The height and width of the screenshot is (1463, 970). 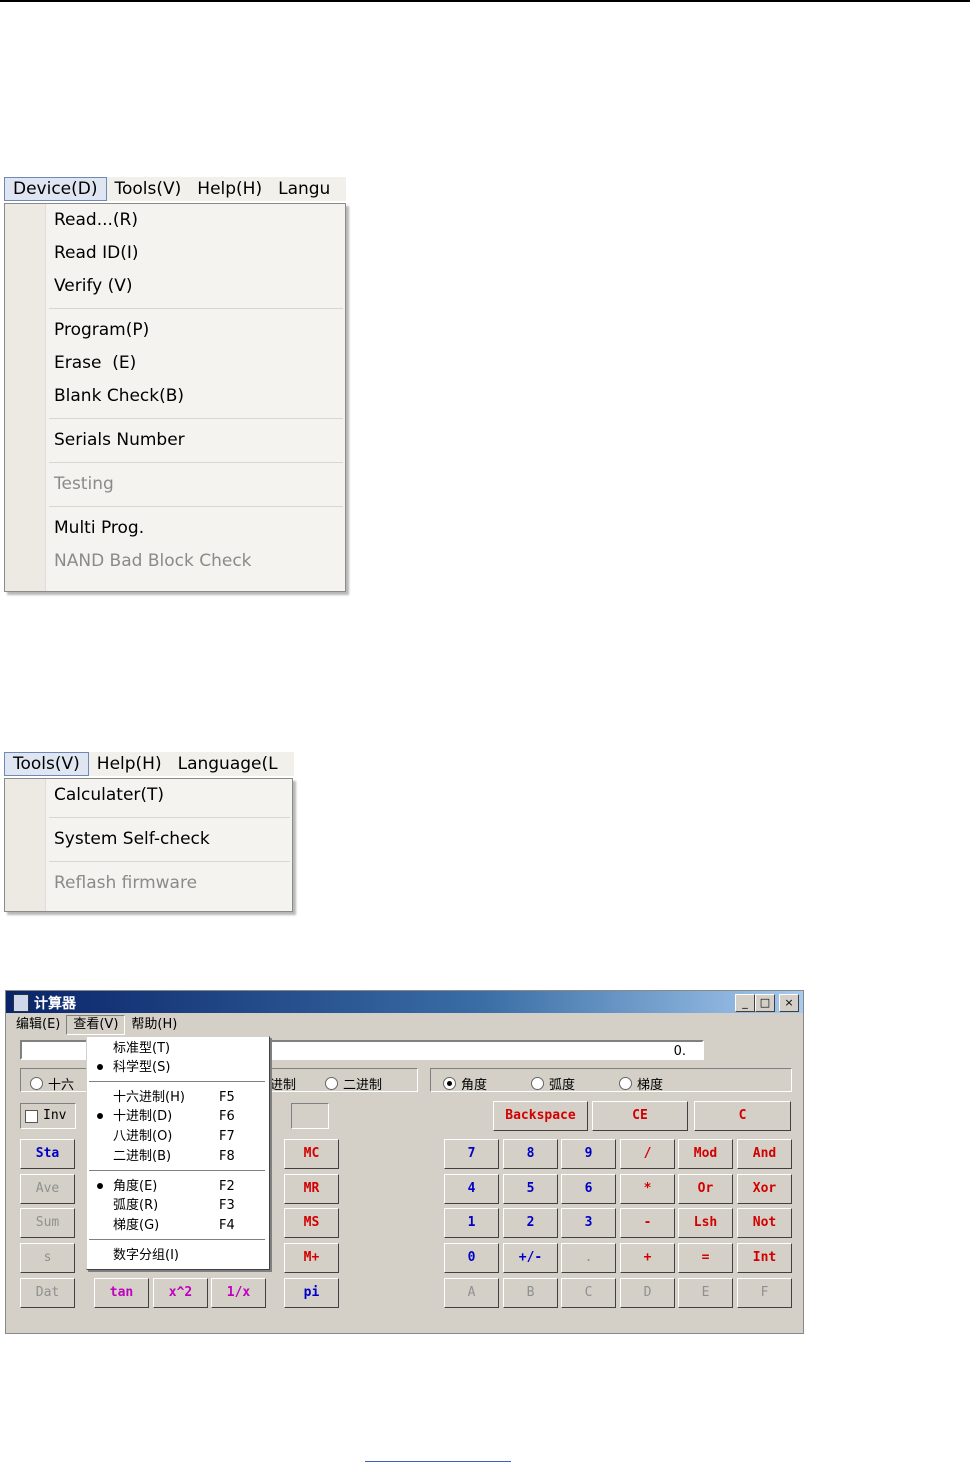 What do you see at coordinates (48, 1116) in the screenshot?
I see `inv-checkbox: Inv` at bounding box center [48, 1116].